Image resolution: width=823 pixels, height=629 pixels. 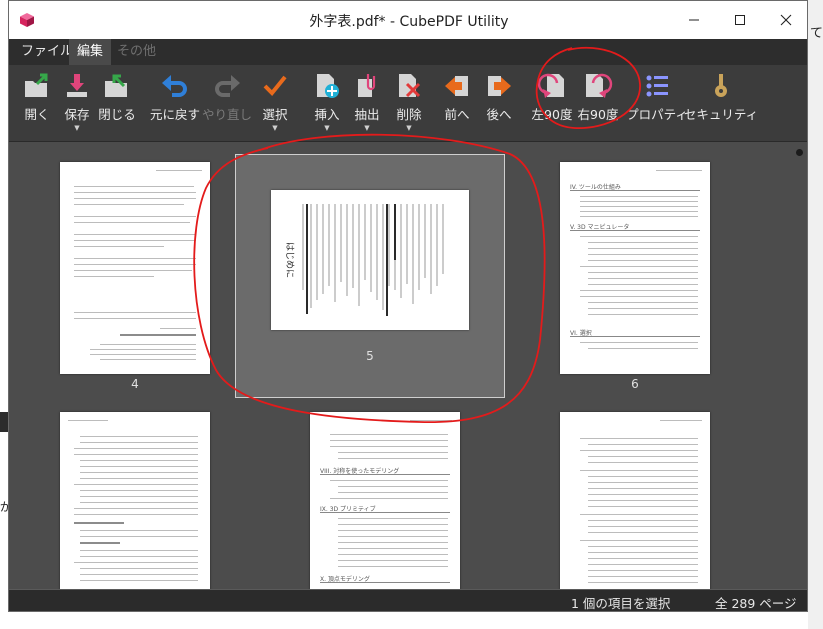 I want to click on delete-label: 削除, so click(x=409, y=114).